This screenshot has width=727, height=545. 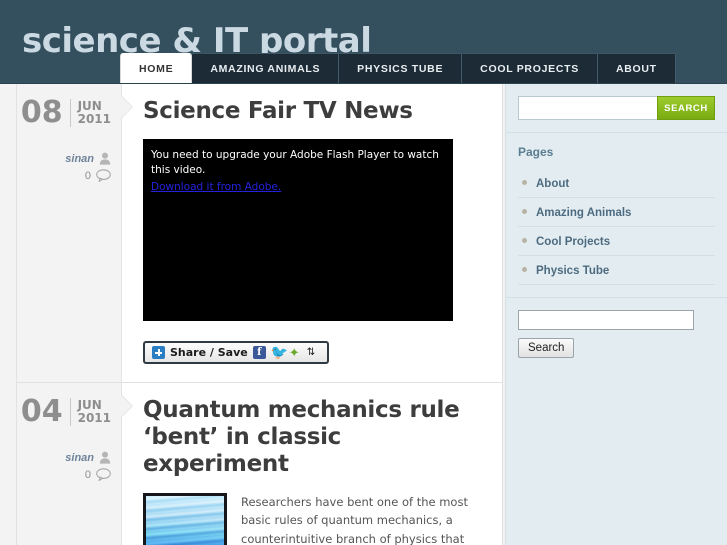 I want to click on list-item: Amazing Animals, so click(x=616, y=212).